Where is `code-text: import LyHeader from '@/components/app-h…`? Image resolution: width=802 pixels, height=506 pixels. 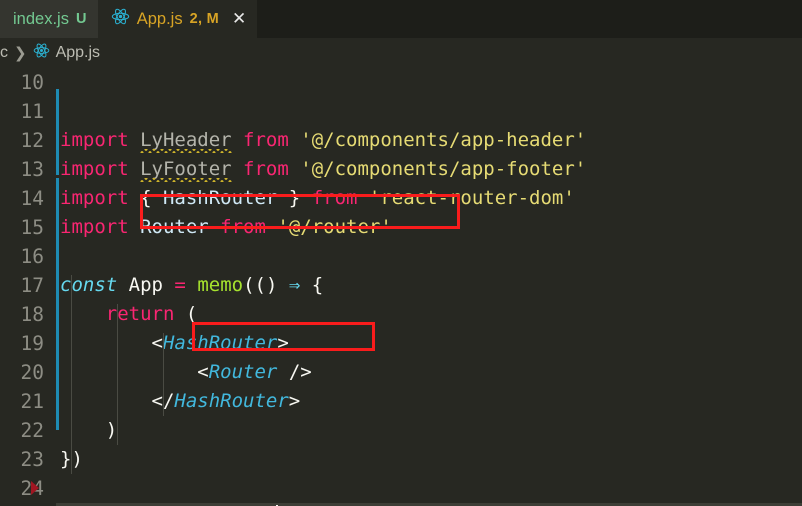 code-text: import LyHeader from '@/components/app-h… is located at coordinates (323, 140).